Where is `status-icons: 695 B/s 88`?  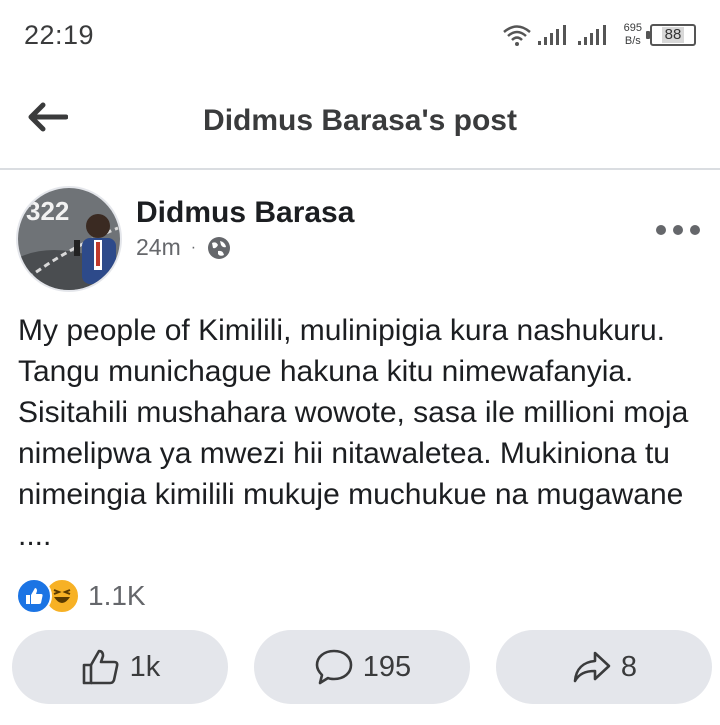
status-icons: 695 B/s 88 is located at coordinates (599, 35).